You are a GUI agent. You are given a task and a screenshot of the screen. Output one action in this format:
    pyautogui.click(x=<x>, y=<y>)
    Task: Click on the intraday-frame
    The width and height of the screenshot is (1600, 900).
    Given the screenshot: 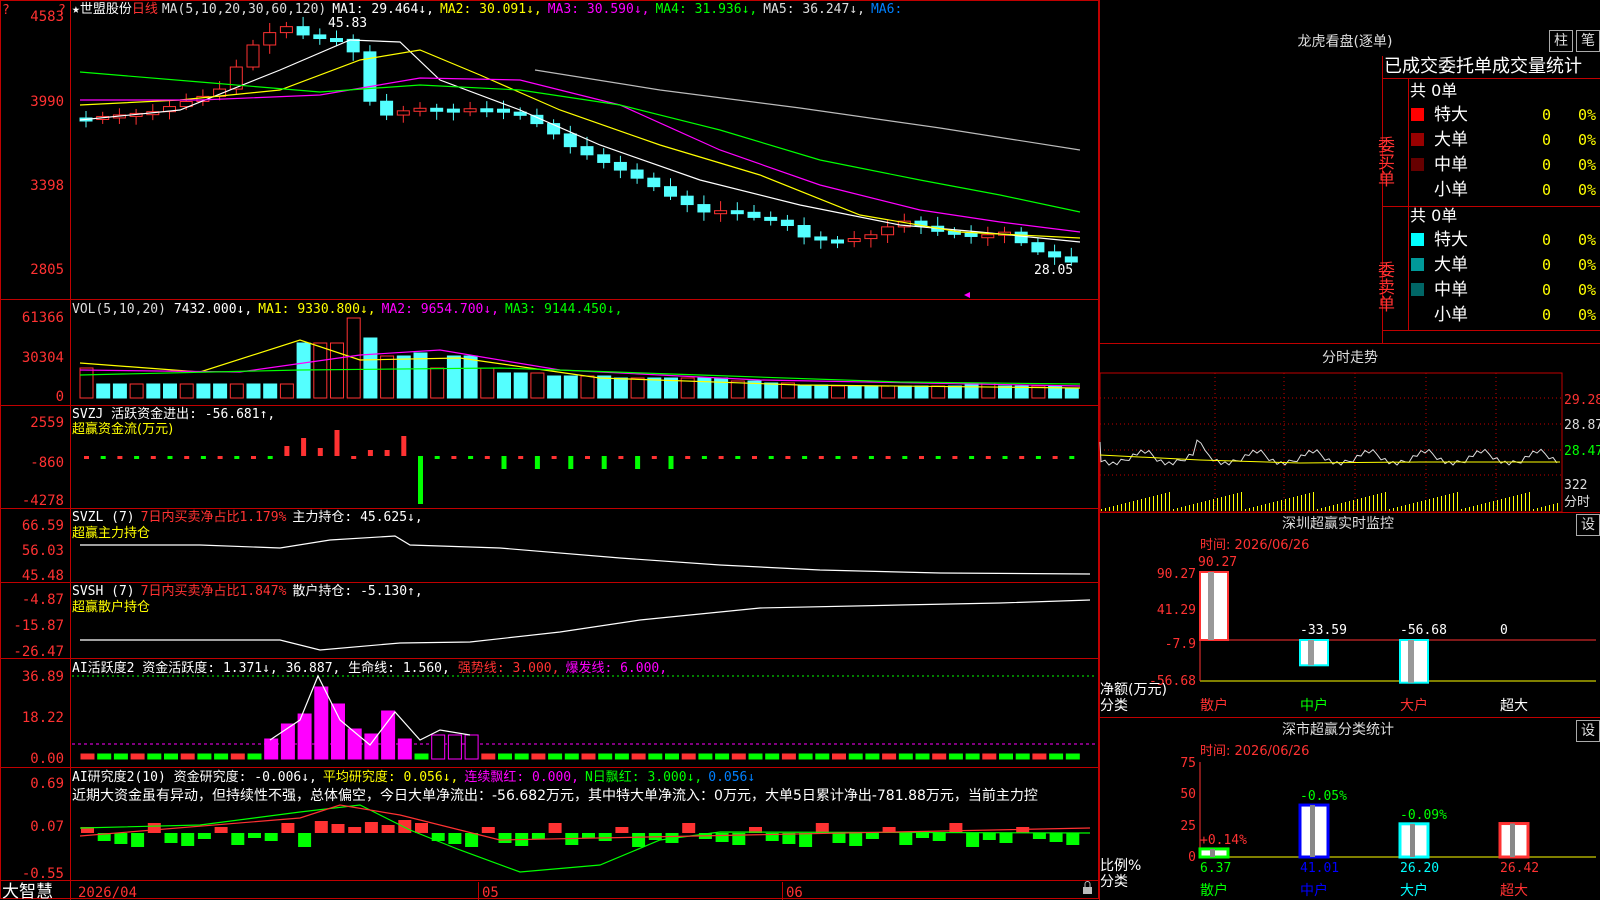 What is the action you would take?
    pyautogui.click(x=1331, y=442)
    